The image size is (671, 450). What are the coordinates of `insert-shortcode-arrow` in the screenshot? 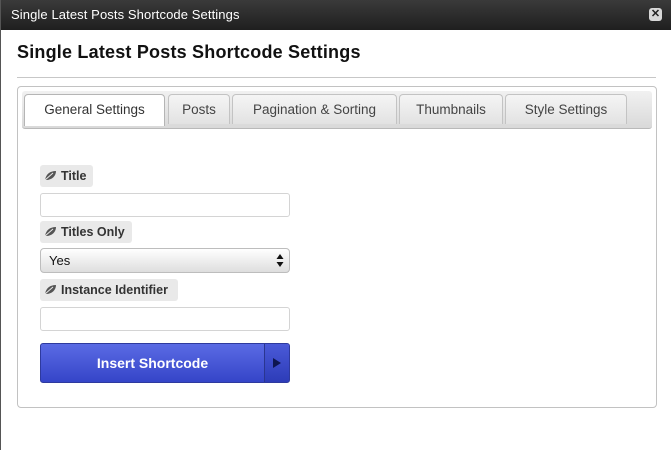 It's located at (277, 363).